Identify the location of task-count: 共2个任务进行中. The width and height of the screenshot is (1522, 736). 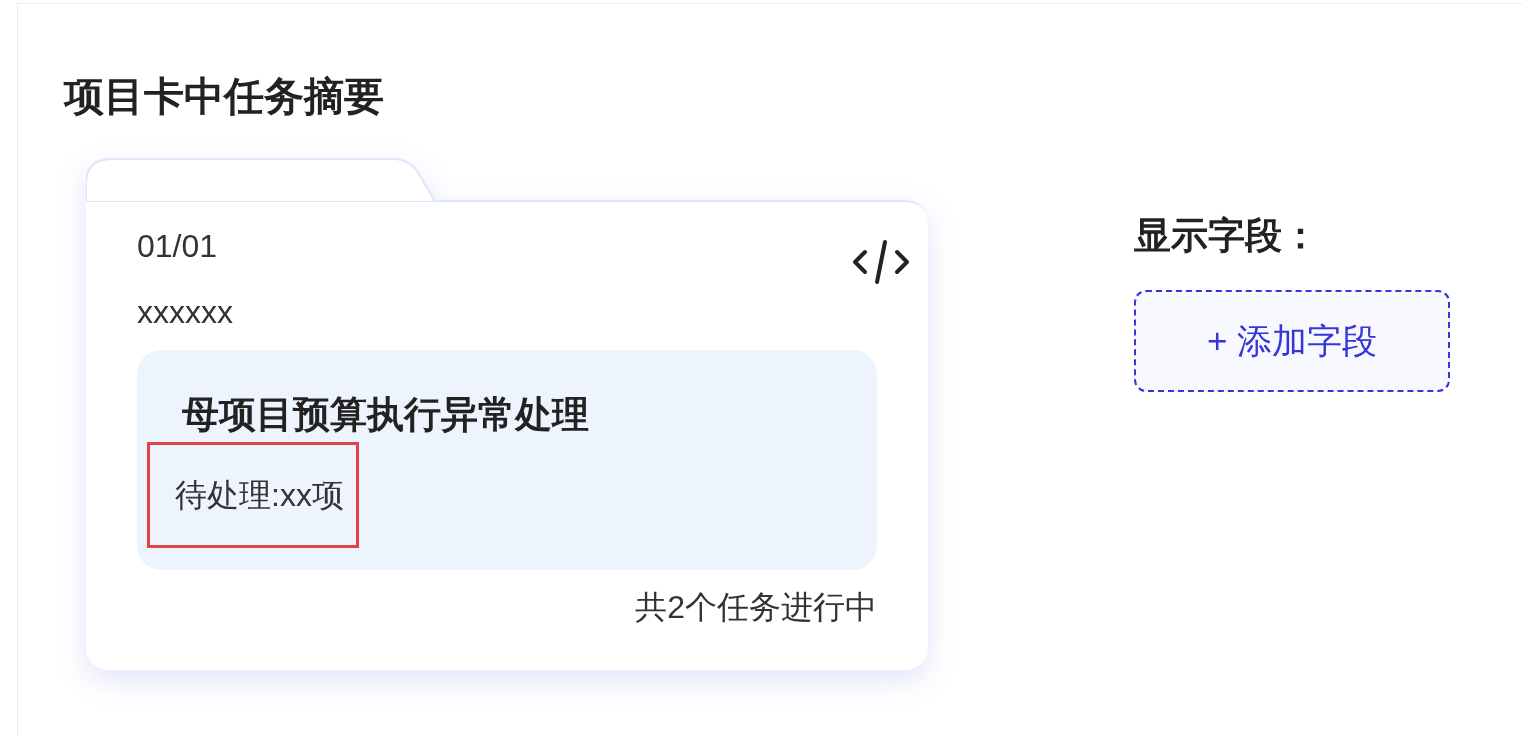
(756, 607).